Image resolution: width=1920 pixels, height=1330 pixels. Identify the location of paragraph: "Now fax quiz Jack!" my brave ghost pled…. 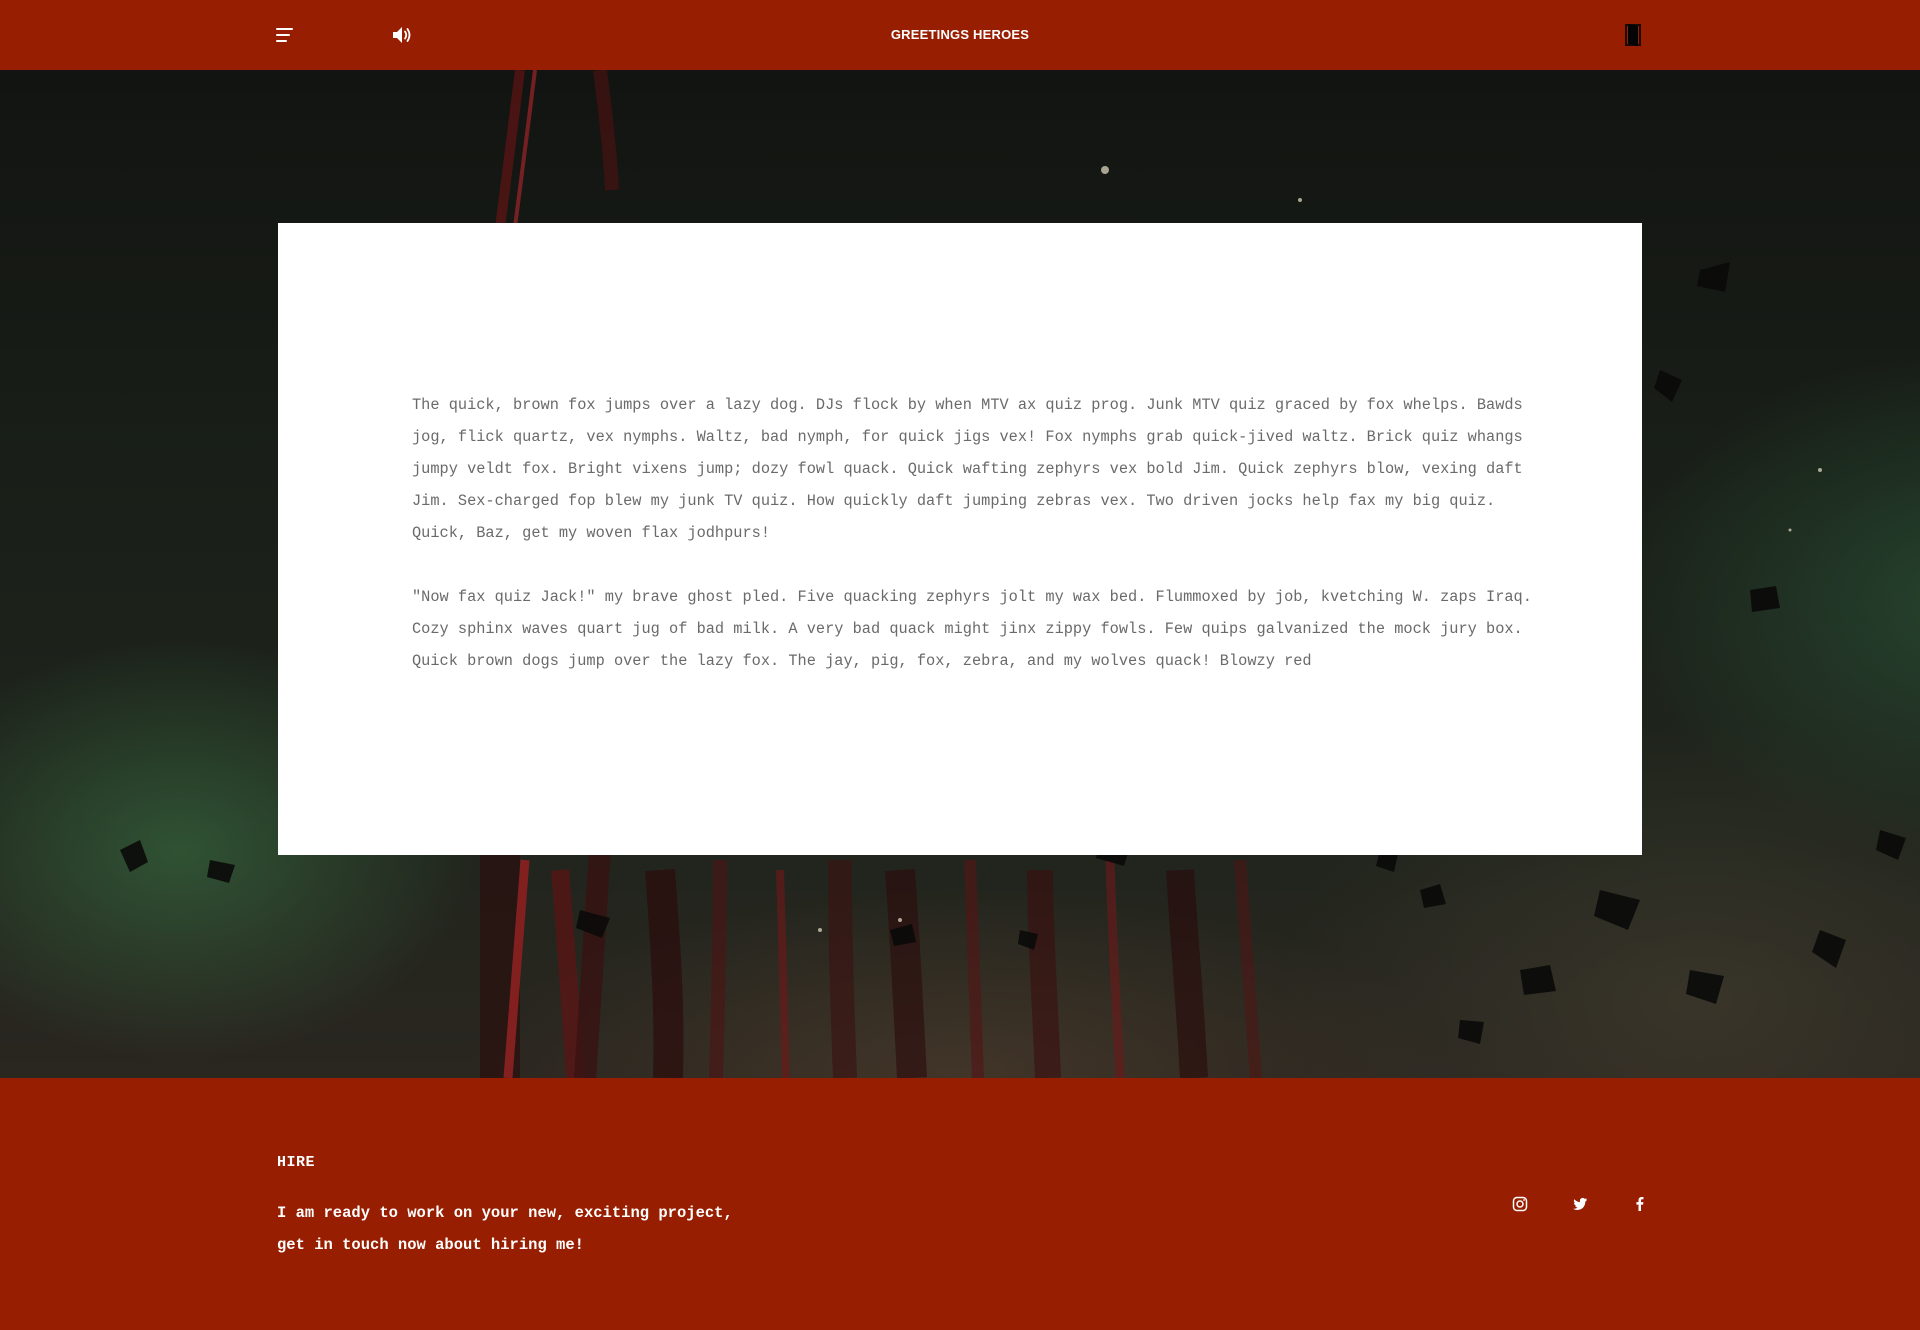
(972, 629).